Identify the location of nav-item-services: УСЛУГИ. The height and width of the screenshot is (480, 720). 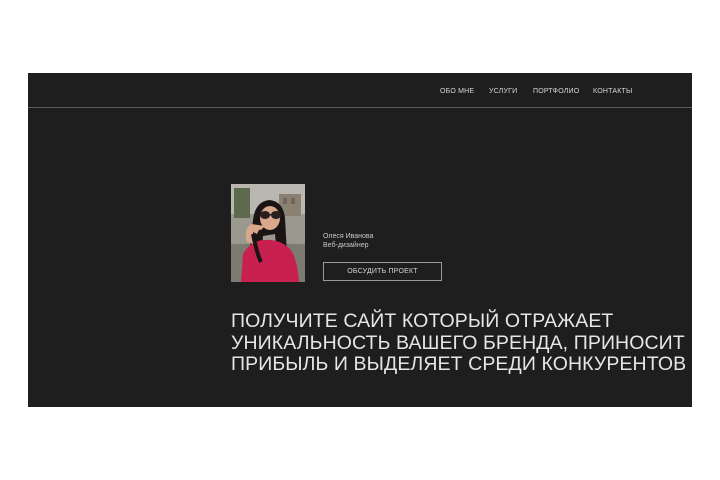
(503, 91).